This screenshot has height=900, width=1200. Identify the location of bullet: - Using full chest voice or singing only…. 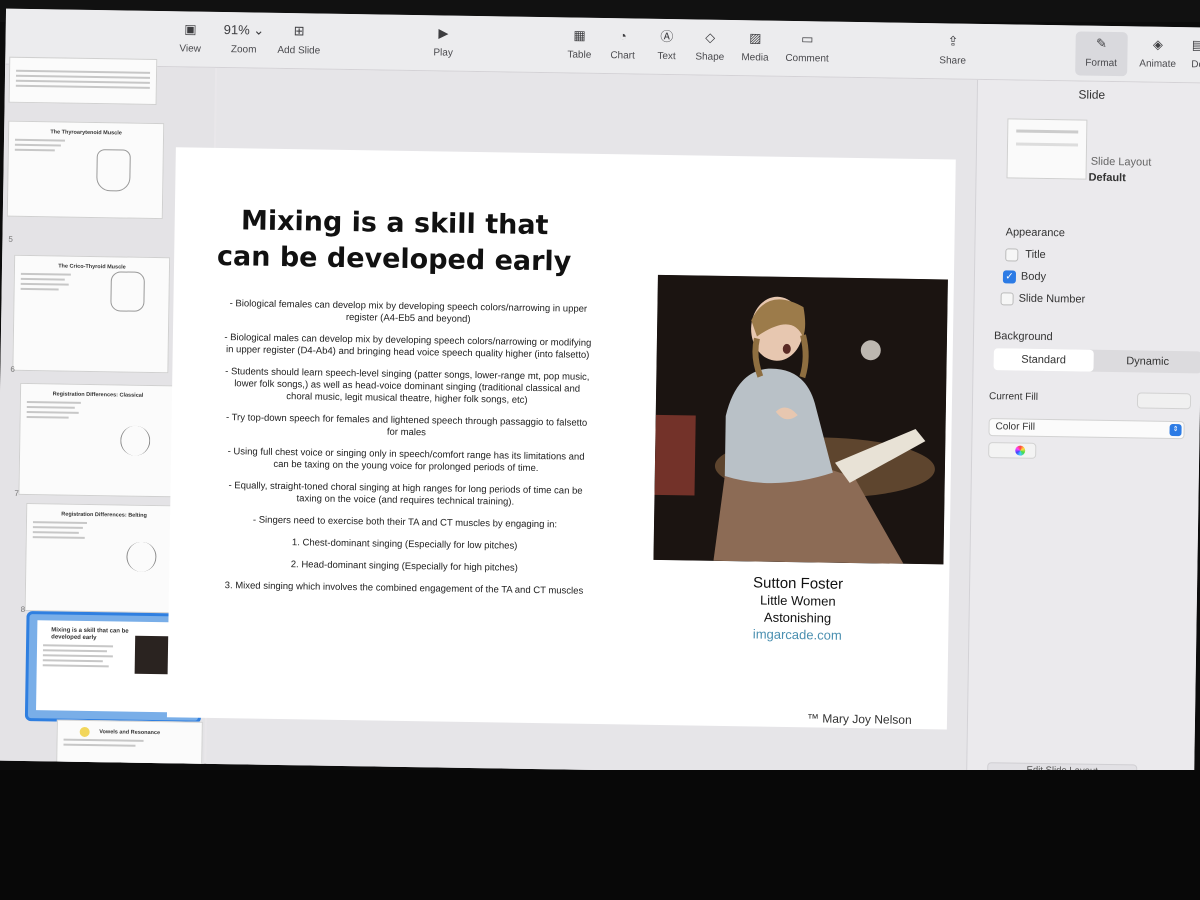
(406, 460).